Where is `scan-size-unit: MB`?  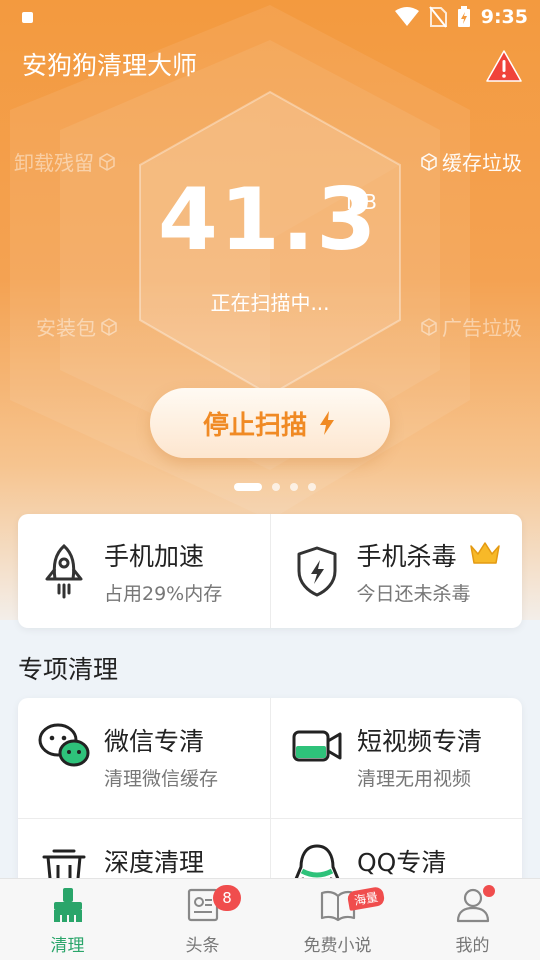 scan-size-unit: MB is located at coordinates (361, 202).